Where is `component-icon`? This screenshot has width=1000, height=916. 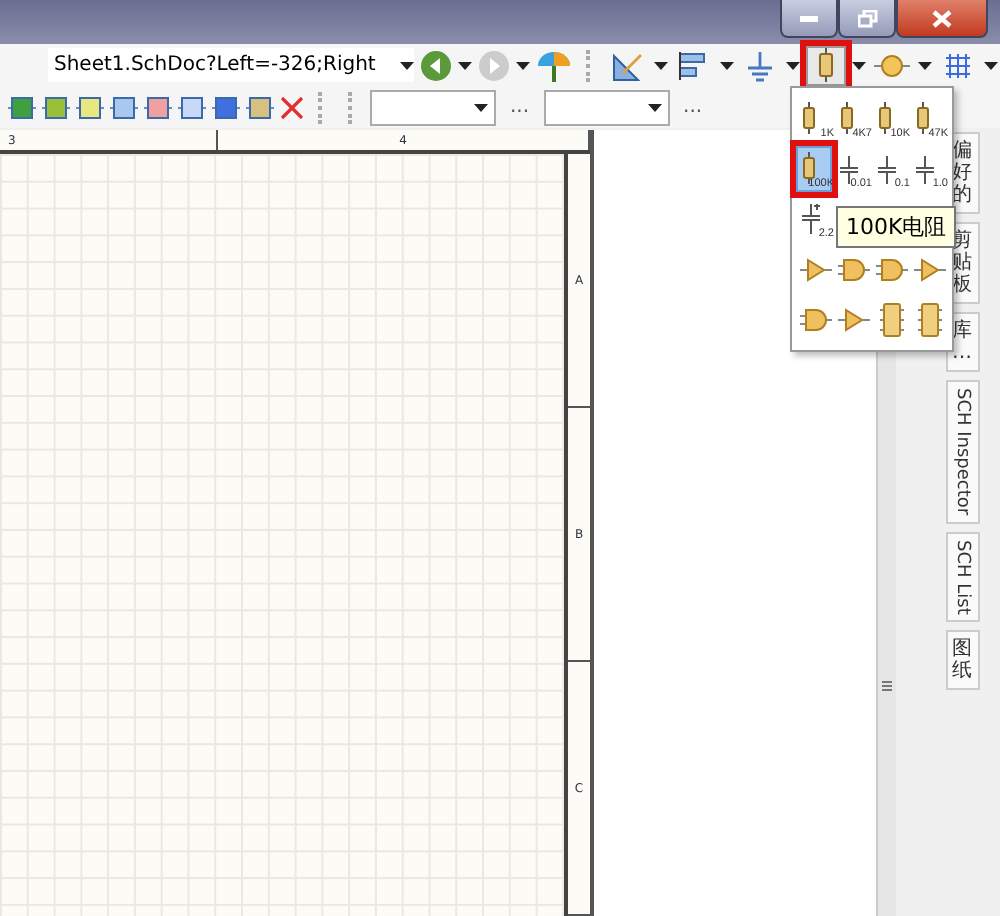 component-icon is located at coordinates (22, 107).